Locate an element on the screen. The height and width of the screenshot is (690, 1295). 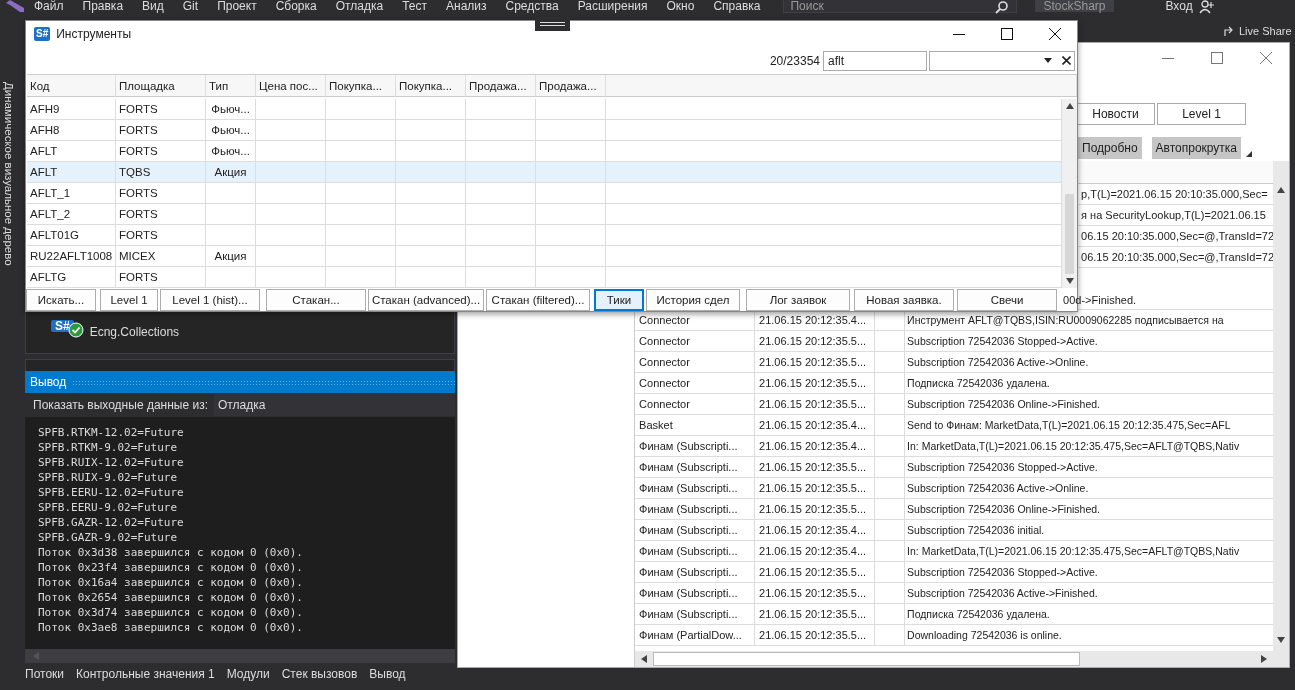
table-cell: AFLT01G is located at coordinates (71, 235).